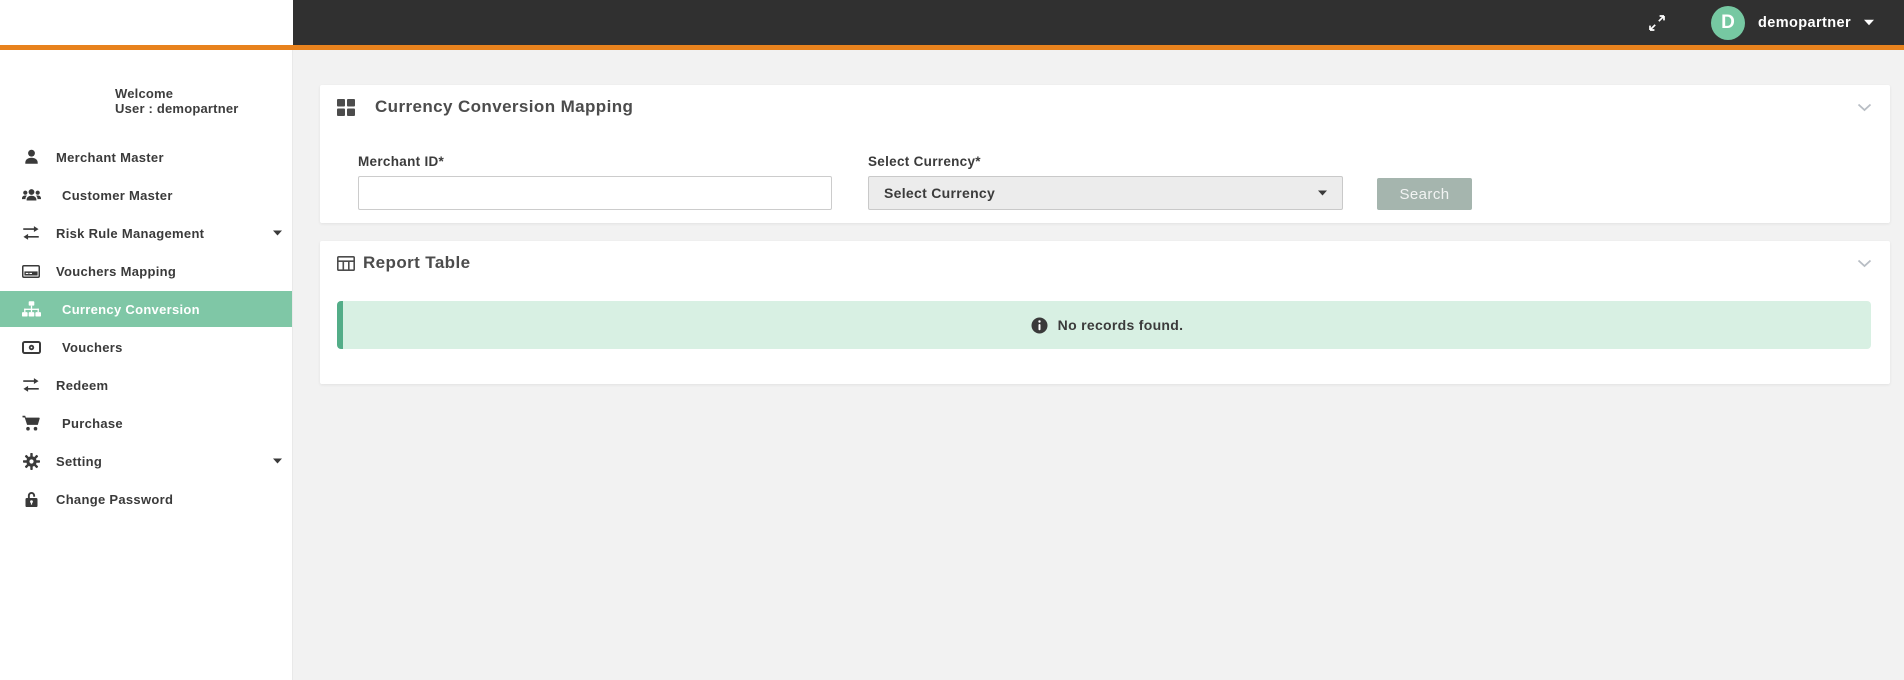 This screenshot has height=680, width=1904. I want to click on sidebar-item-purchase: Purchase, so click(146, 423).